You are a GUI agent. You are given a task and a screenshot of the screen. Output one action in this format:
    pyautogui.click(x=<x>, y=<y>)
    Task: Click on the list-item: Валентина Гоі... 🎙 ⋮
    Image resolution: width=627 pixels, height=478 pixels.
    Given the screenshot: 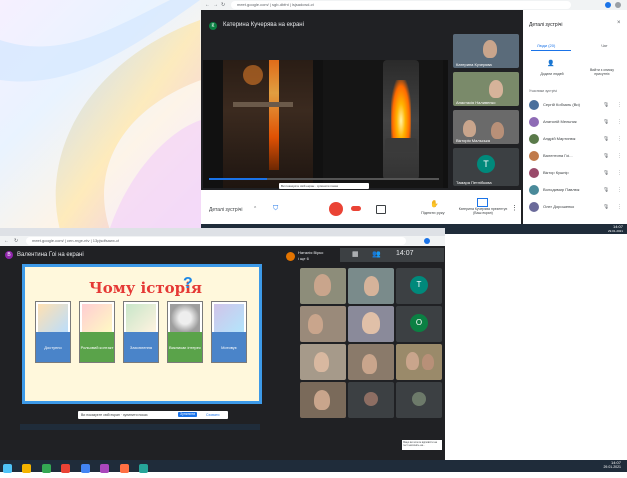 What is the action you would take?
    pyautogui.click(x=575, y=156)
    